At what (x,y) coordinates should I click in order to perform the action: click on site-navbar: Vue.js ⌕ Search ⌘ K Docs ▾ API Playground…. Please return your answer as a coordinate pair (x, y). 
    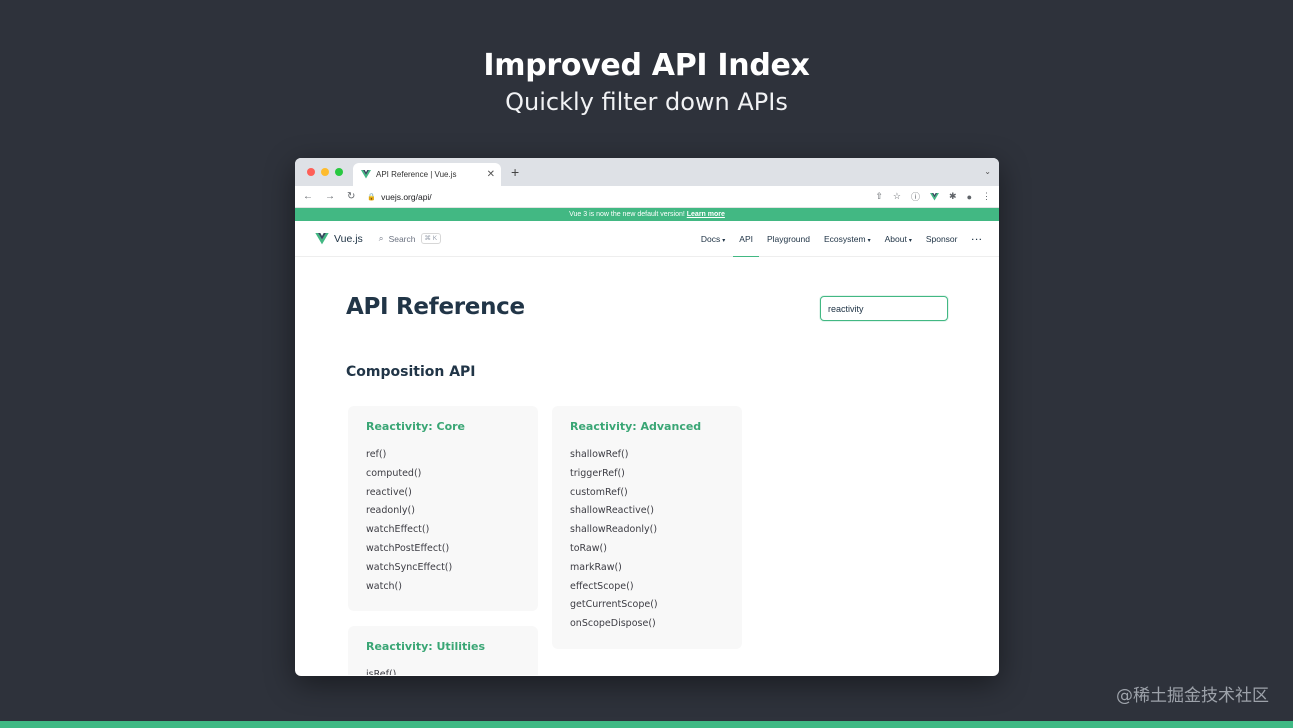
    Looking at the image, I should click on (647, 239).